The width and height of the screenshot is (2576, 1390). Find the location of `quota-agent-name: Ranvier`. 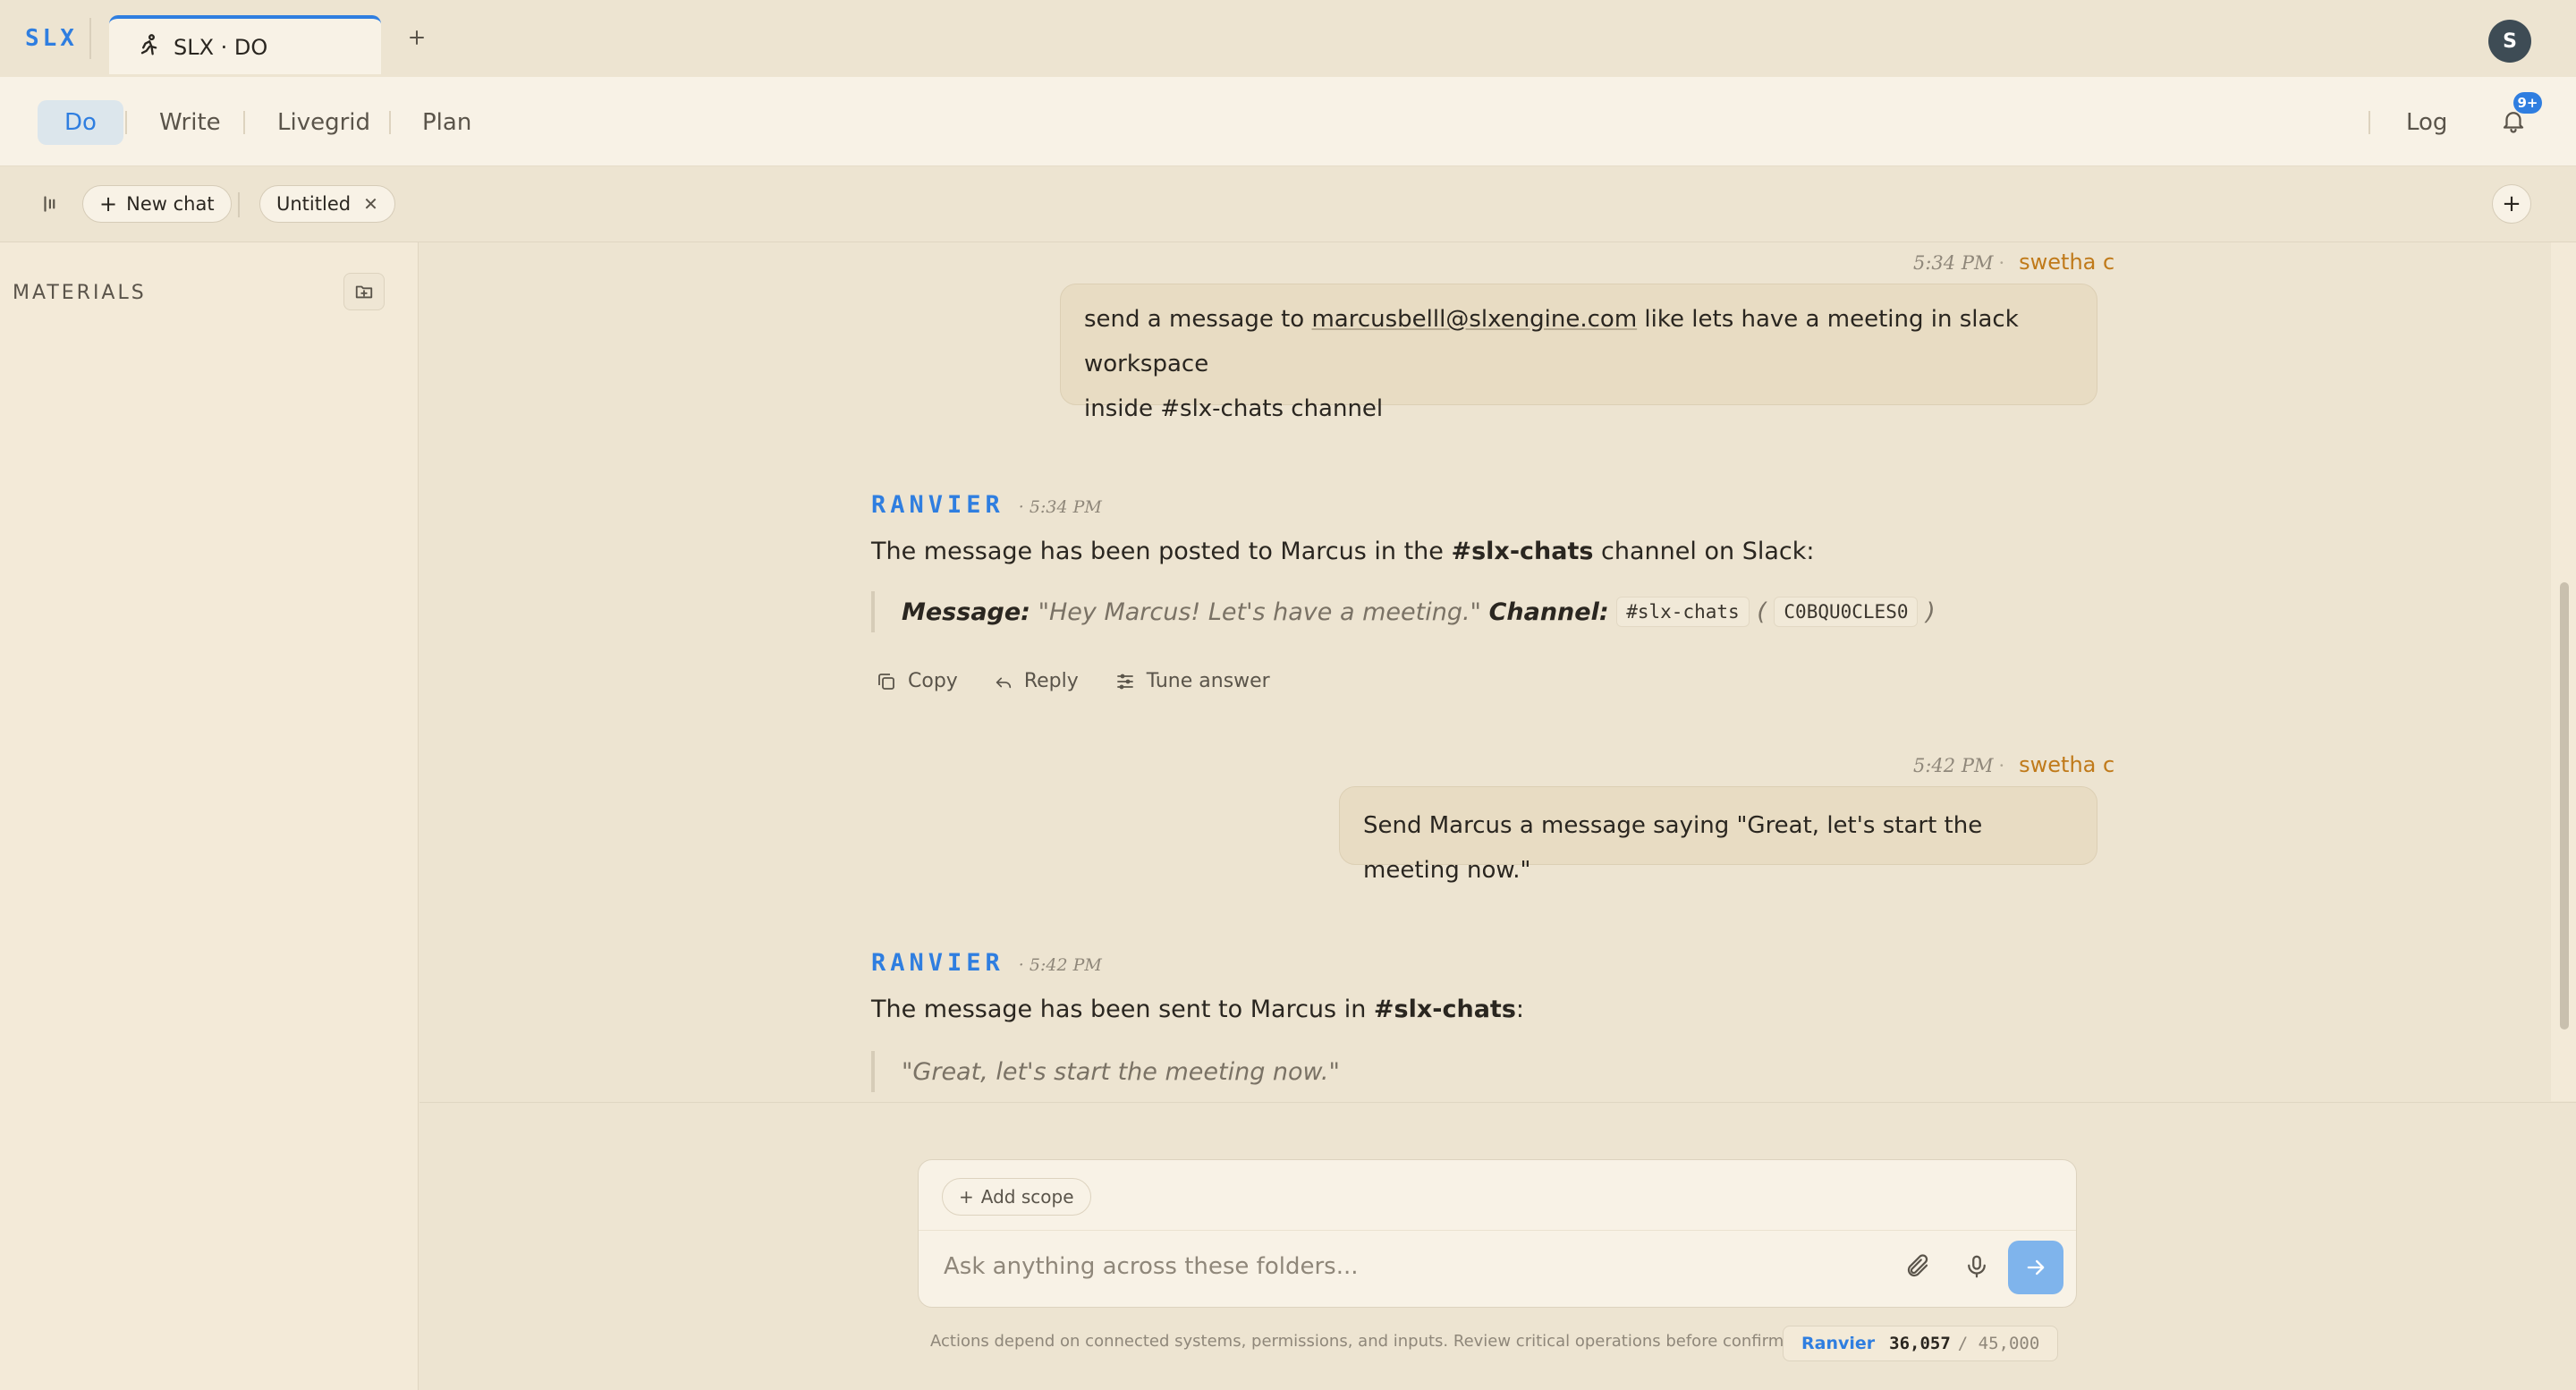

quota-agent-name: Ranvier is located at coordinates (1838, 1343).